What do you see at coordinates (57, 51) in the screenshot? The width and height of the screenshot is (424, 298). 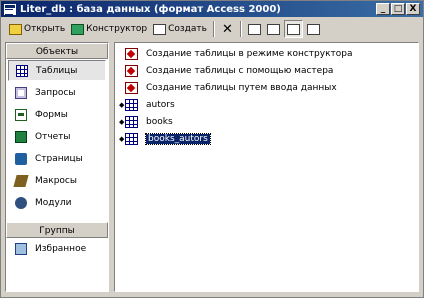 I see `objects-header: Объекты` at bounding box center [57, 51].